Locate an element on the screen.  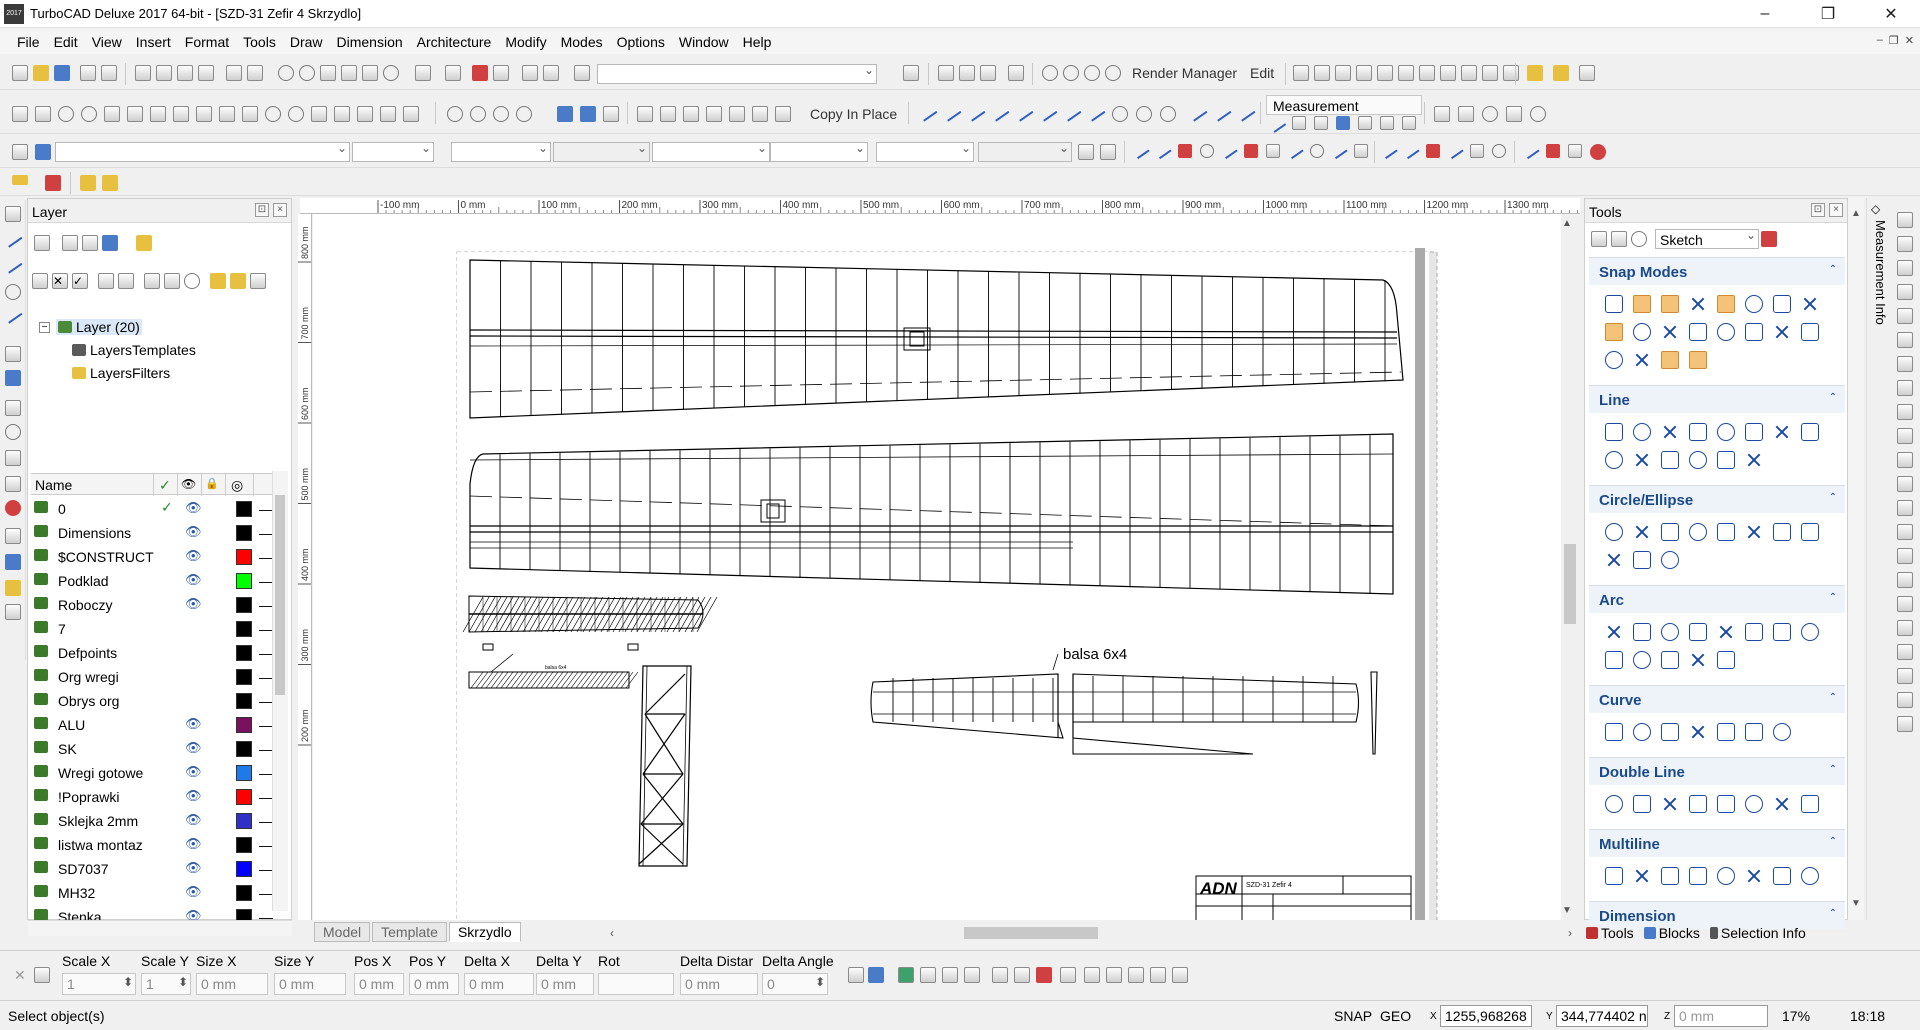
modify-circle-icon is located at coordinates (1317, 151).